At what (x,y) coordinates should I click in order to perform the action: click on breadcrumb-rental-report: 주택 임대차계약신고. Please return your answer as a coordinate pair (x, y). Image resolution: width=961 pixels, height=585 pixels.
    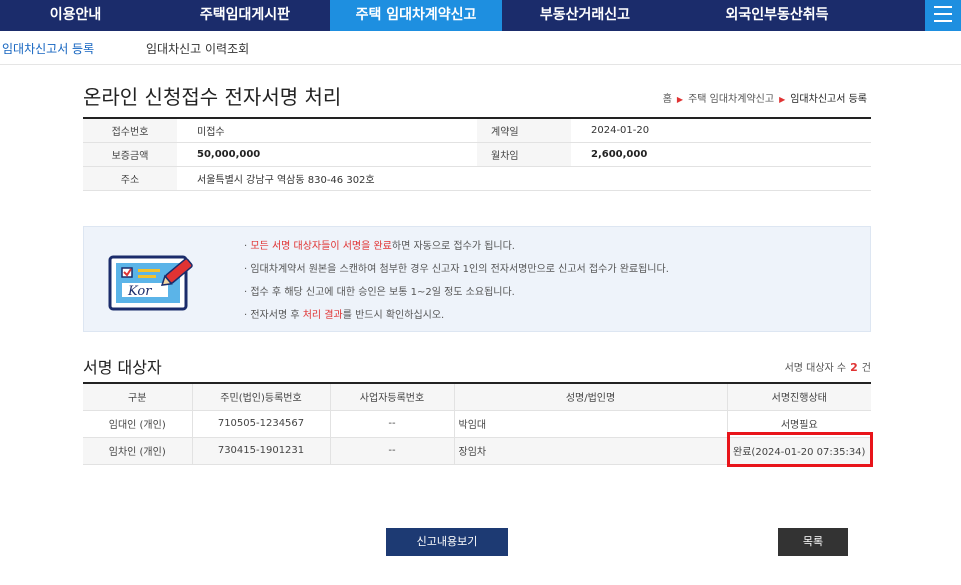
    Looking at the image, I should click on (731, 99).